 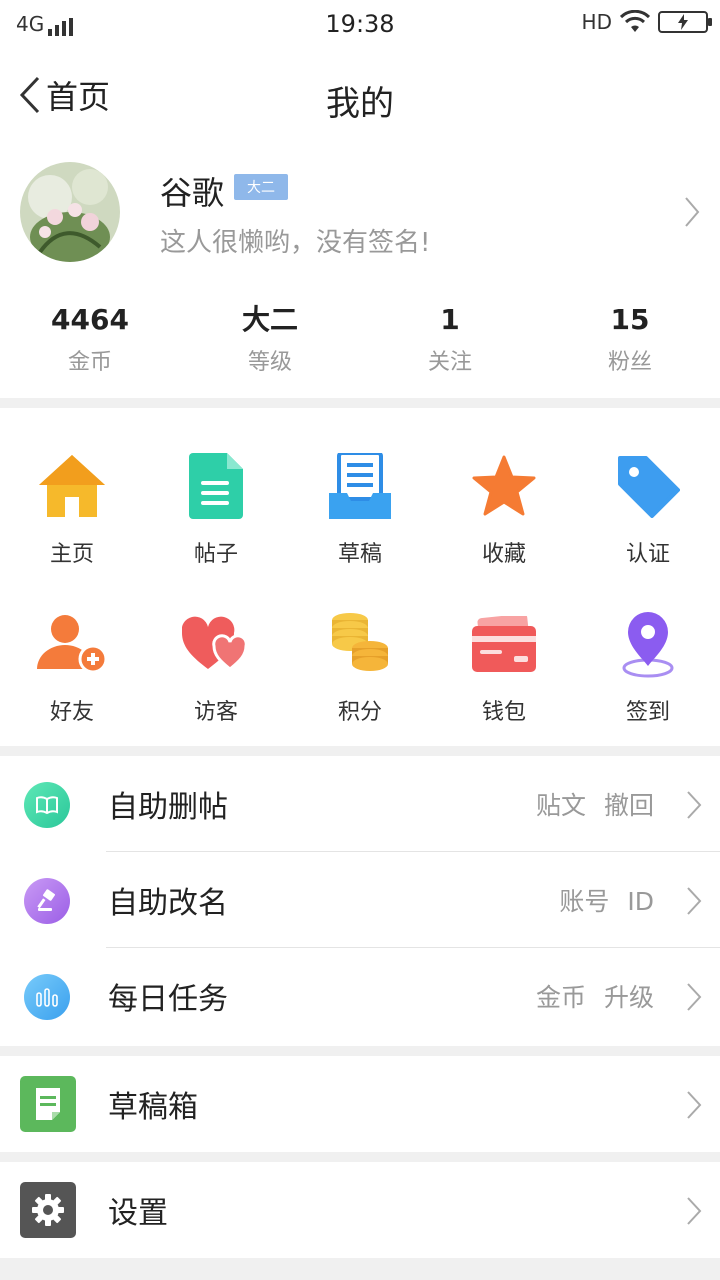 What do you see at coordinates (360, 25) in the screenshot?
I see `status-bar: 4G 19:38 HD` at bounding box center [360, 25].